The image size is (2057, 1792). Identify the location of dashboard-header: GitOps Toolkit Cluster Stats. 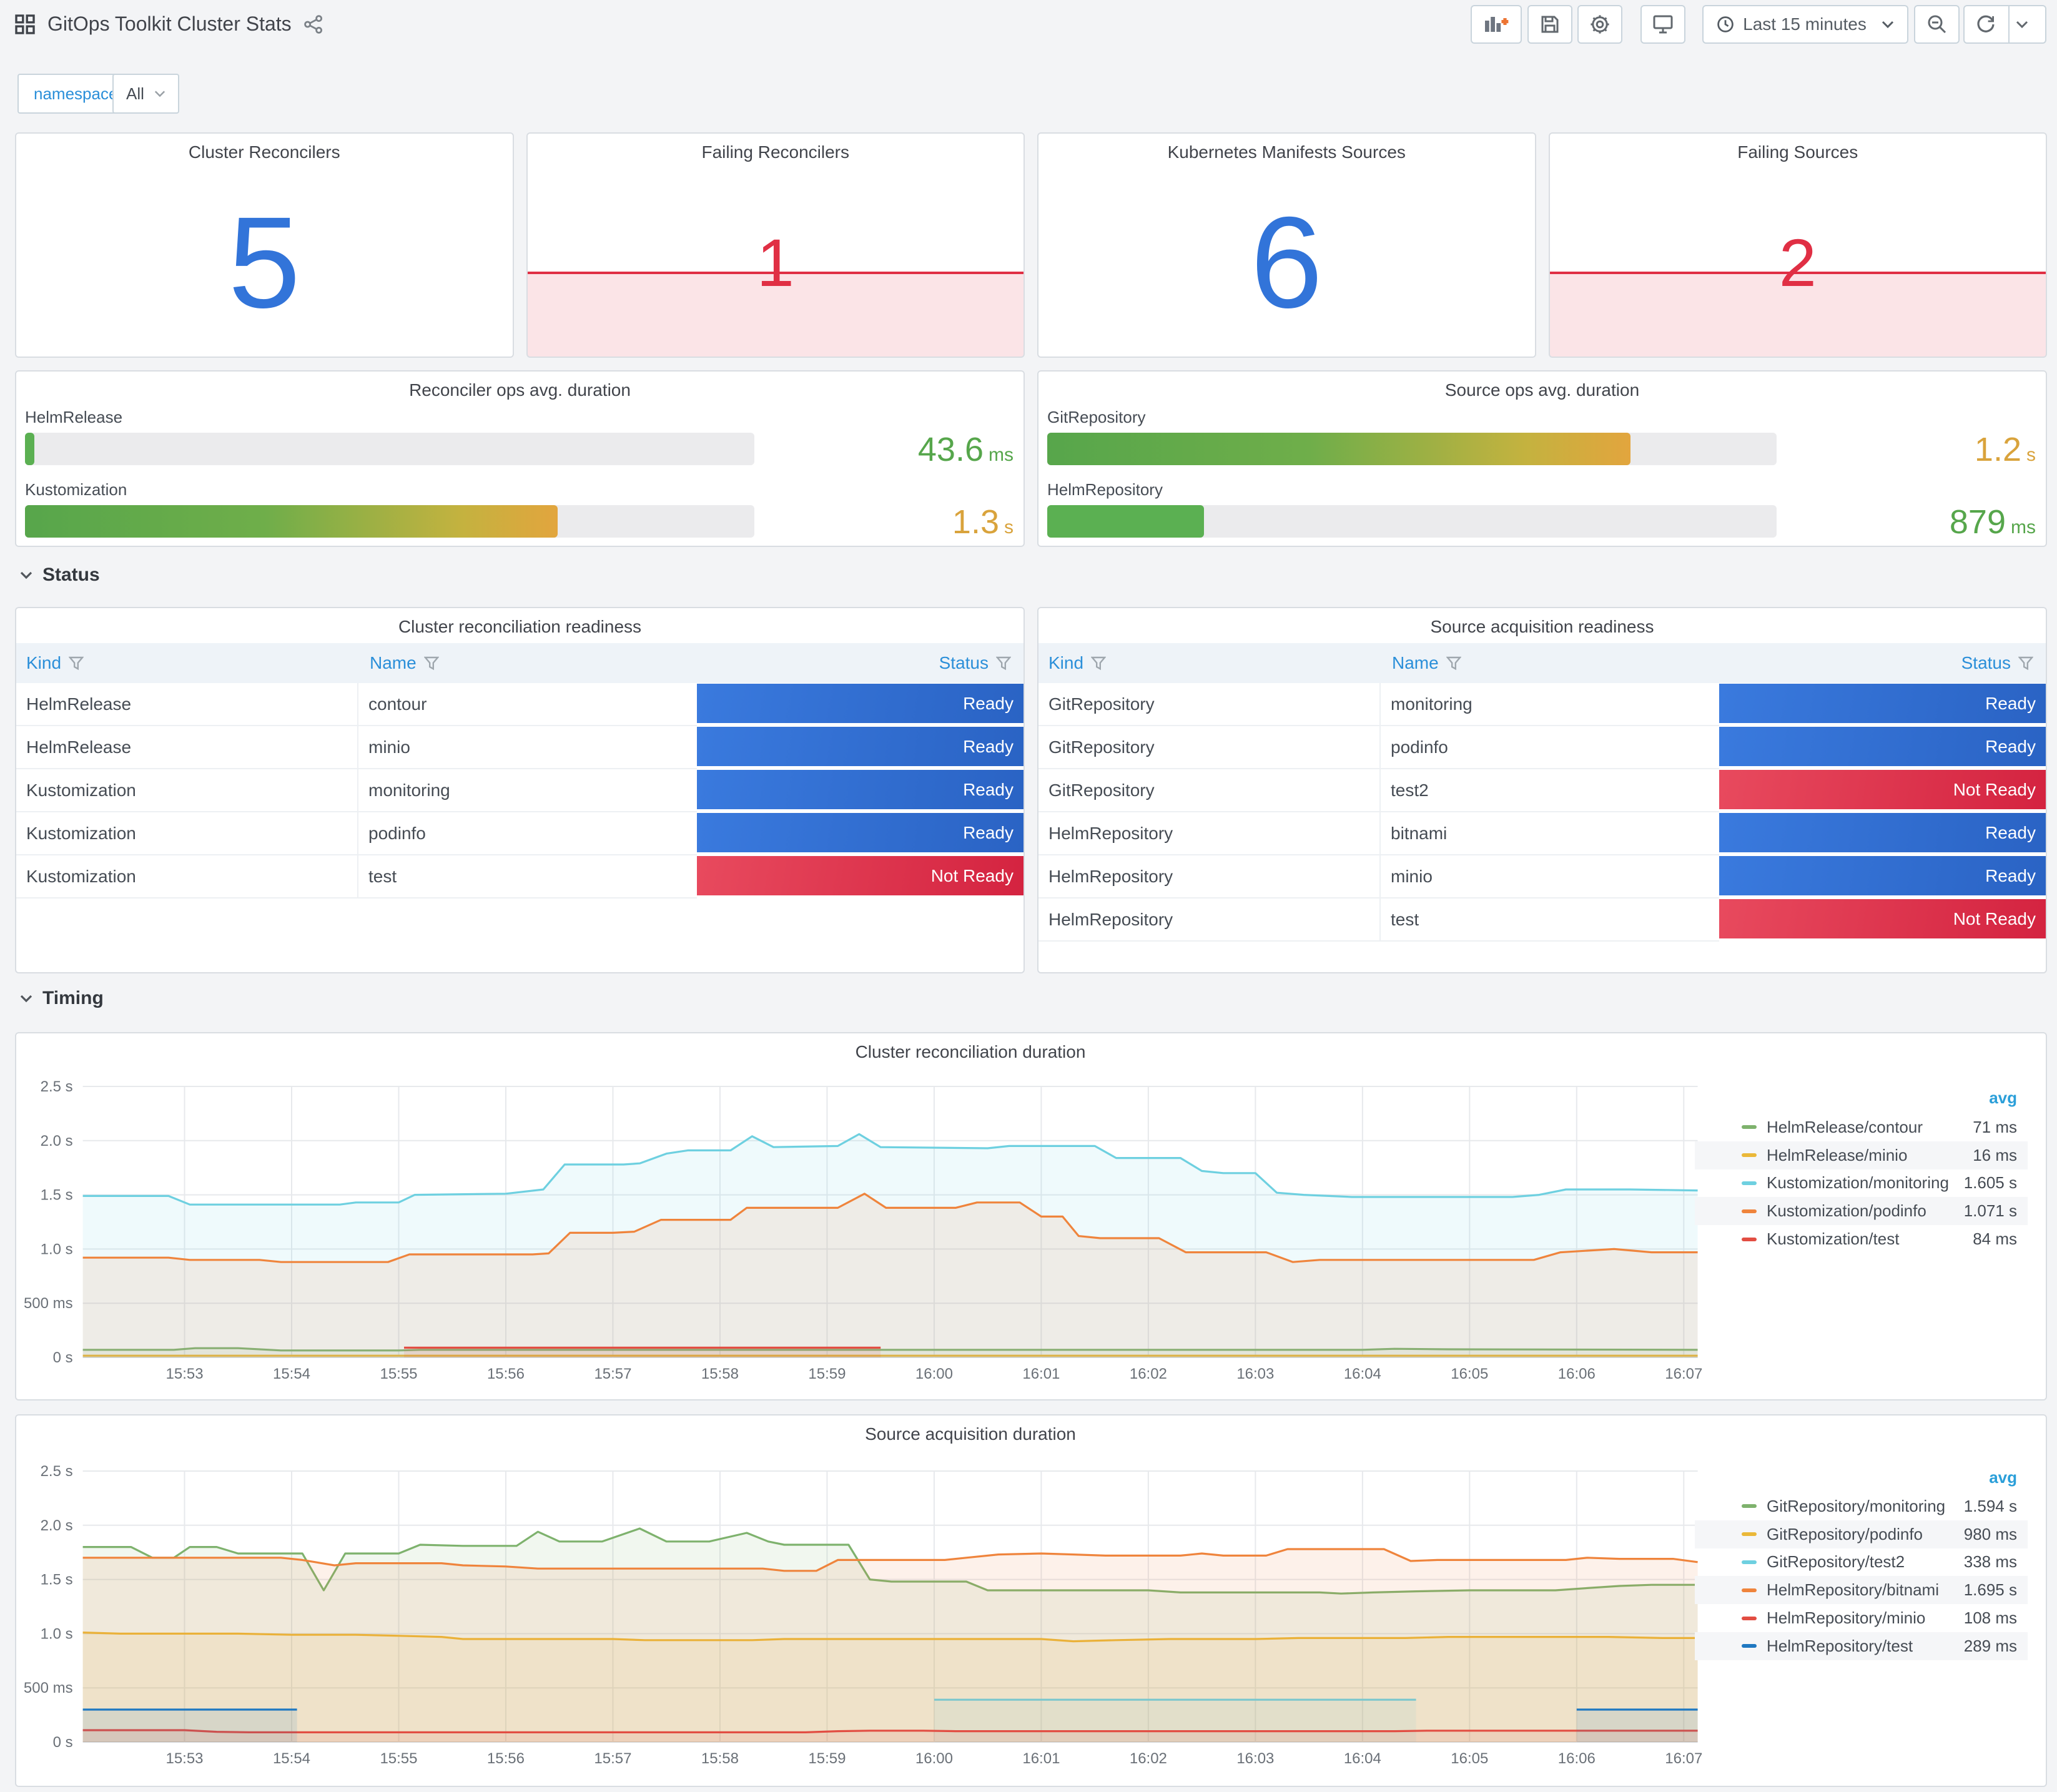
(169, 24).